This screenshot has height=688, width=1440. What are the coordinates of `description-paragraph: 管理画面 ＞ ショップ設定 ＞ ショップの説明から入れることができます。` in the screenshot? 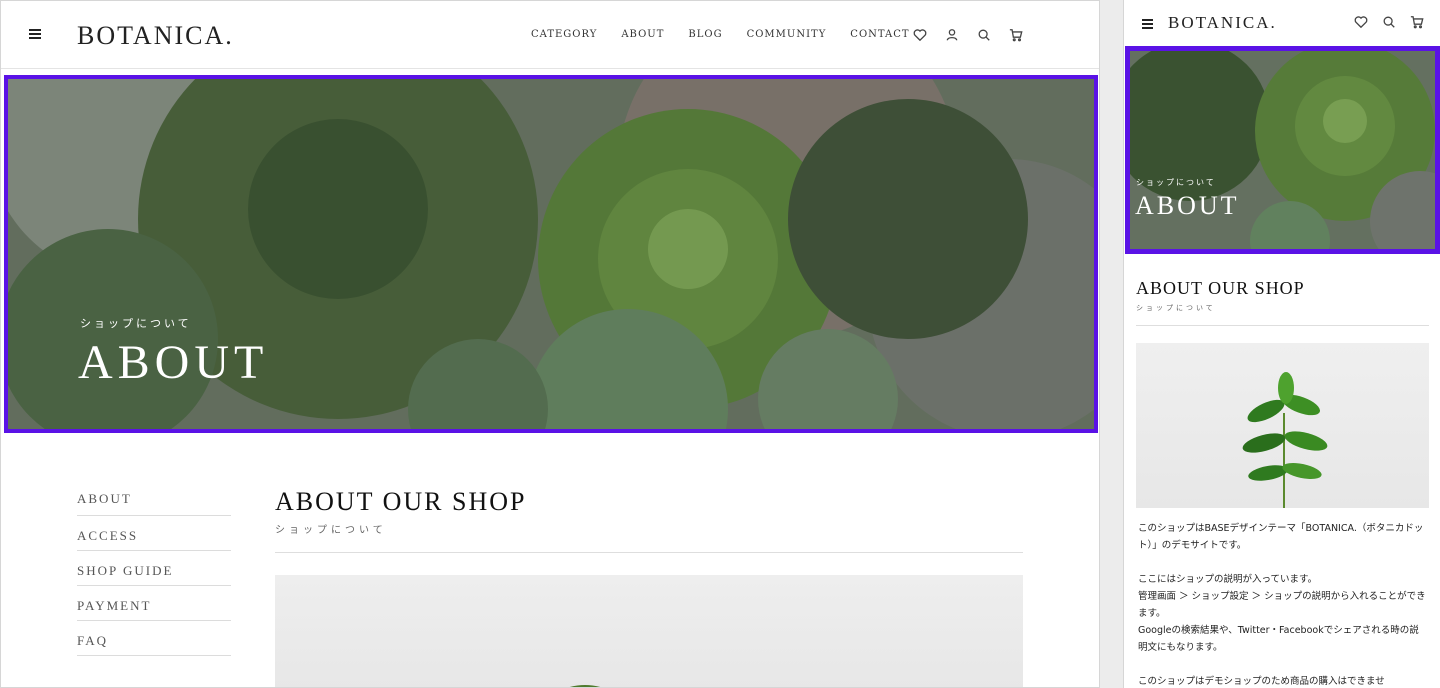 It's located at (1282, 605).